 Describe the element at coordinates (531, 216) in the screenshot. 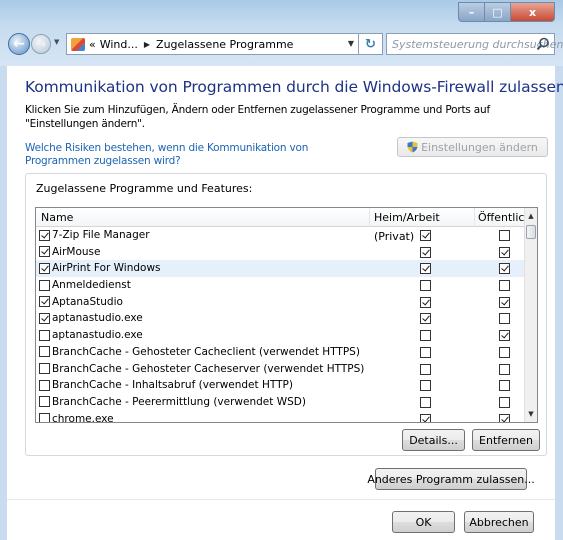

I see `scroll-up-icon: ▲` at that location.